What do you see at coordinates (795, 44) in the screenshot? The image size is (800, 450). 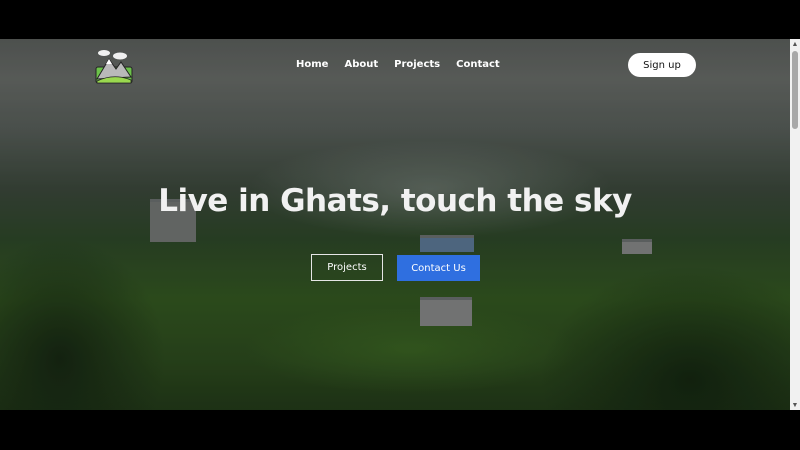 I see `scroll-up-arrow-icon: ▲` at bounding box center [795, 44].